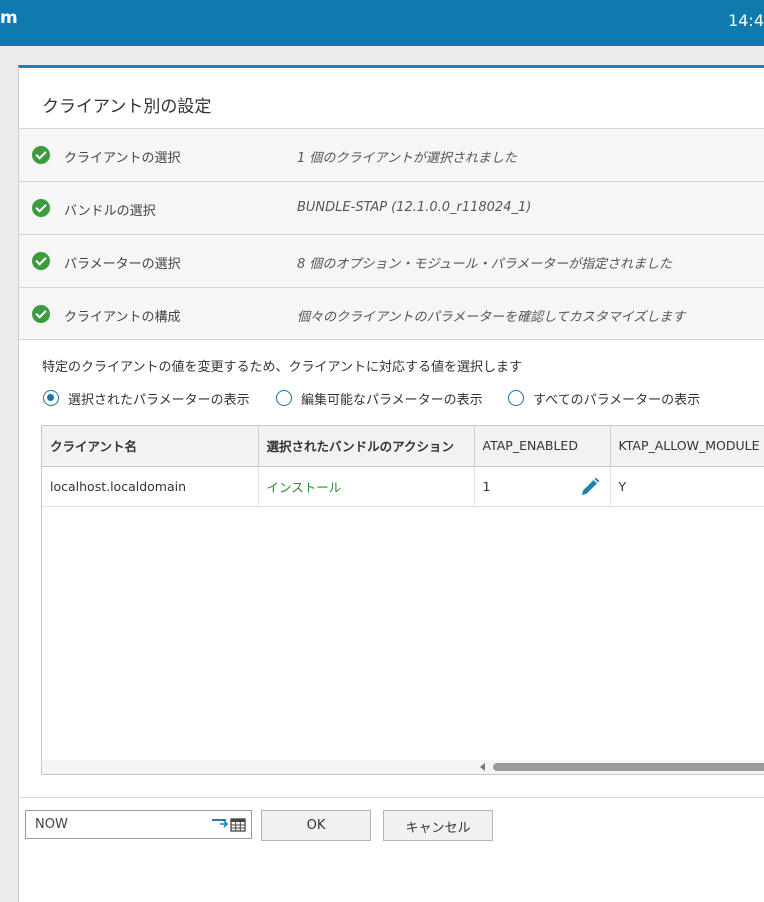 The height and width of the screenshot is (902, 764). Describe the element at coordinates (366, 486) in the screenshot. I see `cell-bundle-action: インストール` at that location.